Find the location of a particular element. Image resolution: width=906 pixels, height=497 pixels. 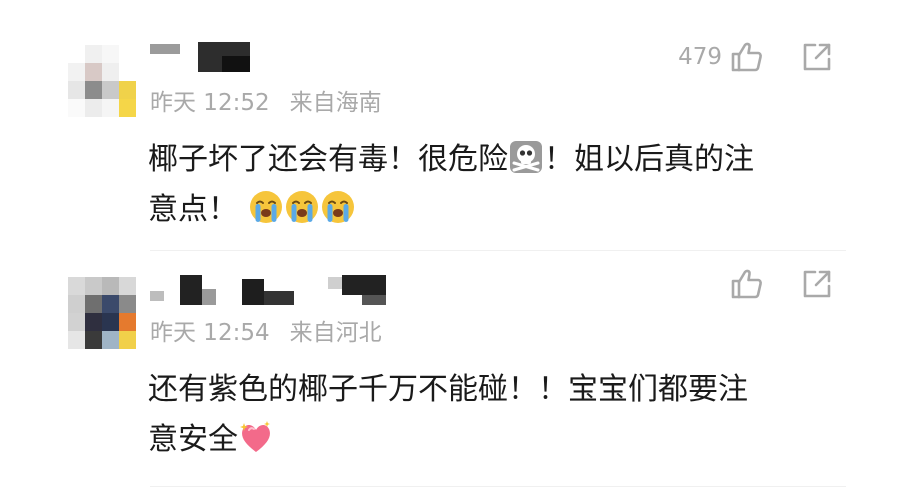

comment-text-part: 椰子坏了还会有毒！很危险 is located at coordinates (328, 159).